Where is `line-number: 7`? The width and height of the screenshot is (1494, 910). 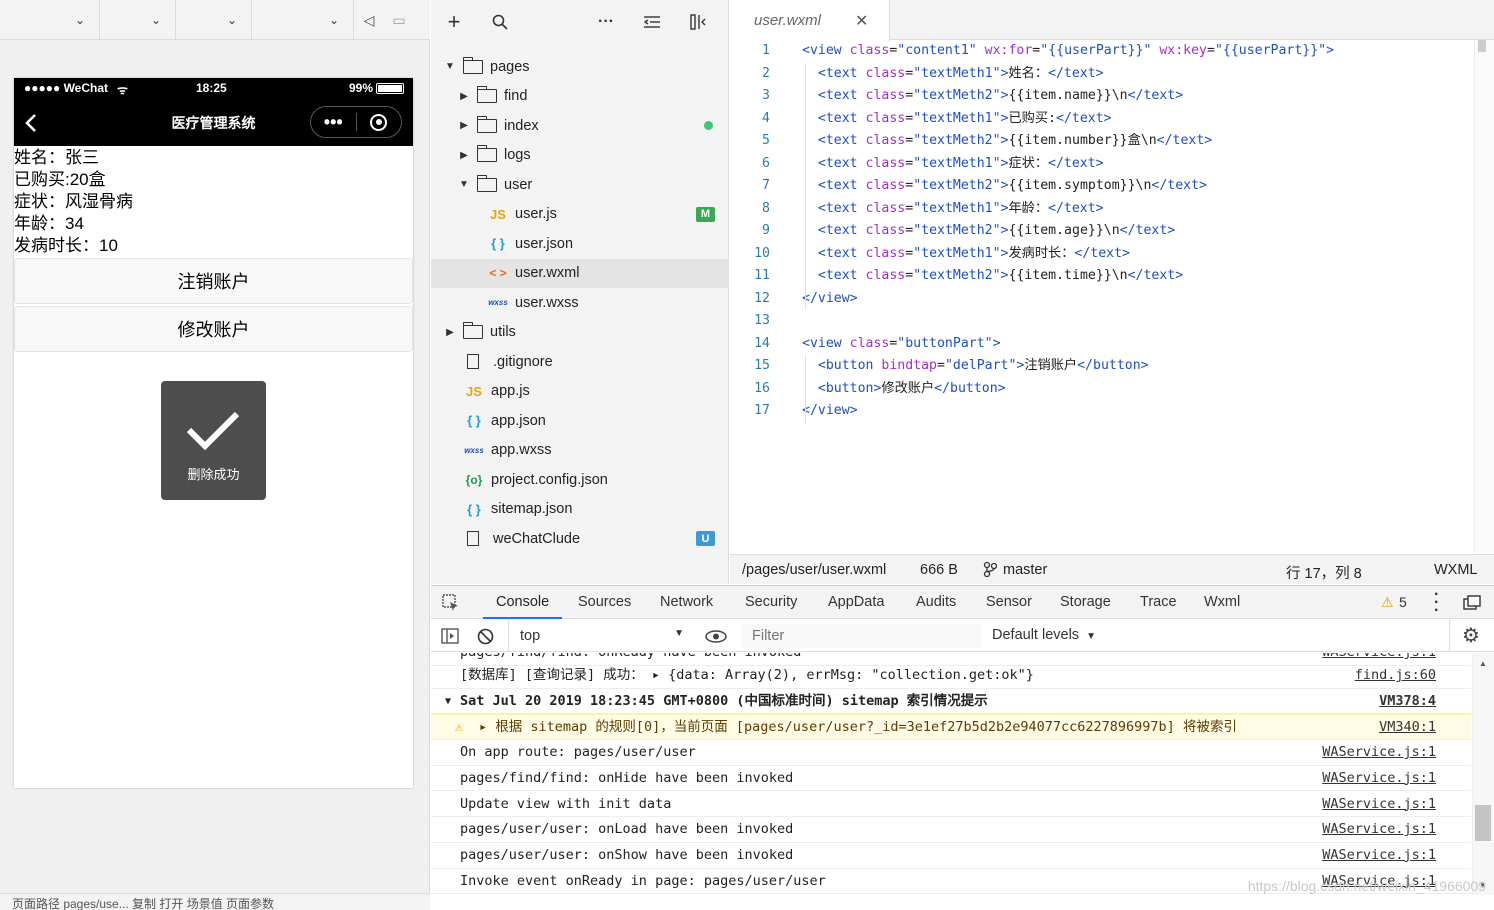
line-number: 7 is located at coordinates (766, 185).